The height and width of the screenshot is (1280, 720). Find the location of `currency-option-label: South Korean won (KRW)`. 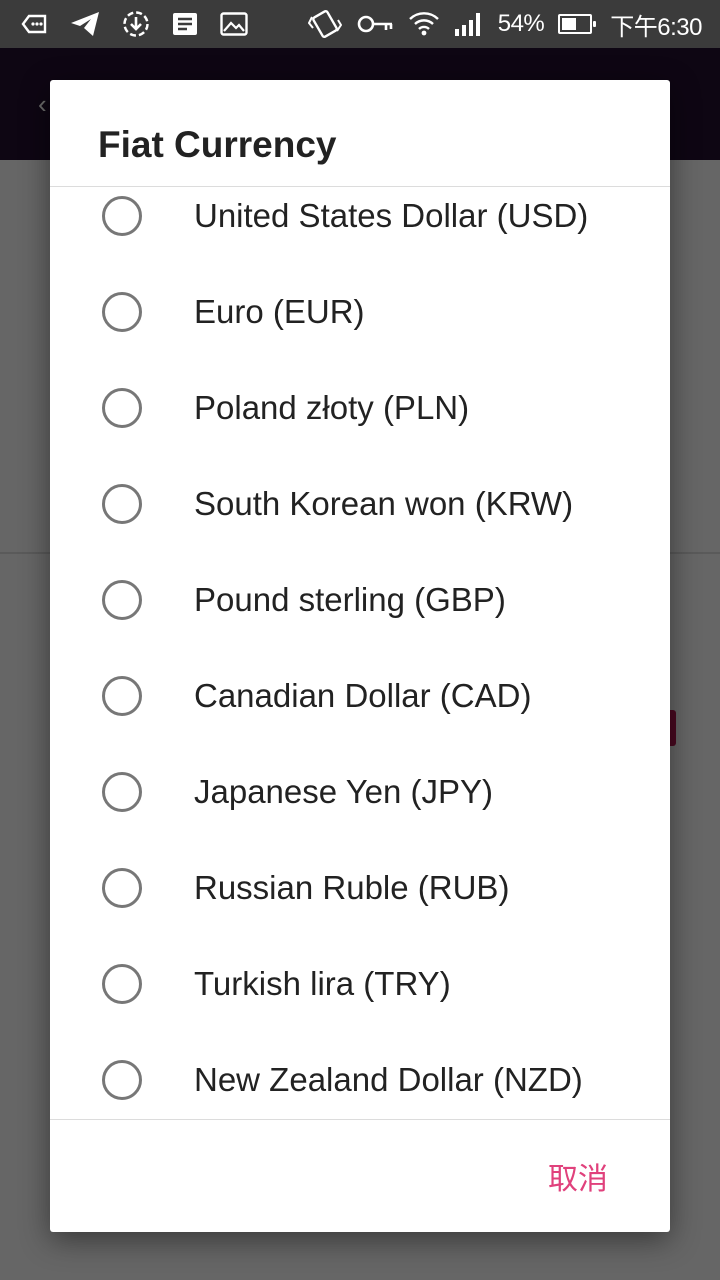

currency-option-label: South Korean won (KRW) is located at coordinates (384, 503).